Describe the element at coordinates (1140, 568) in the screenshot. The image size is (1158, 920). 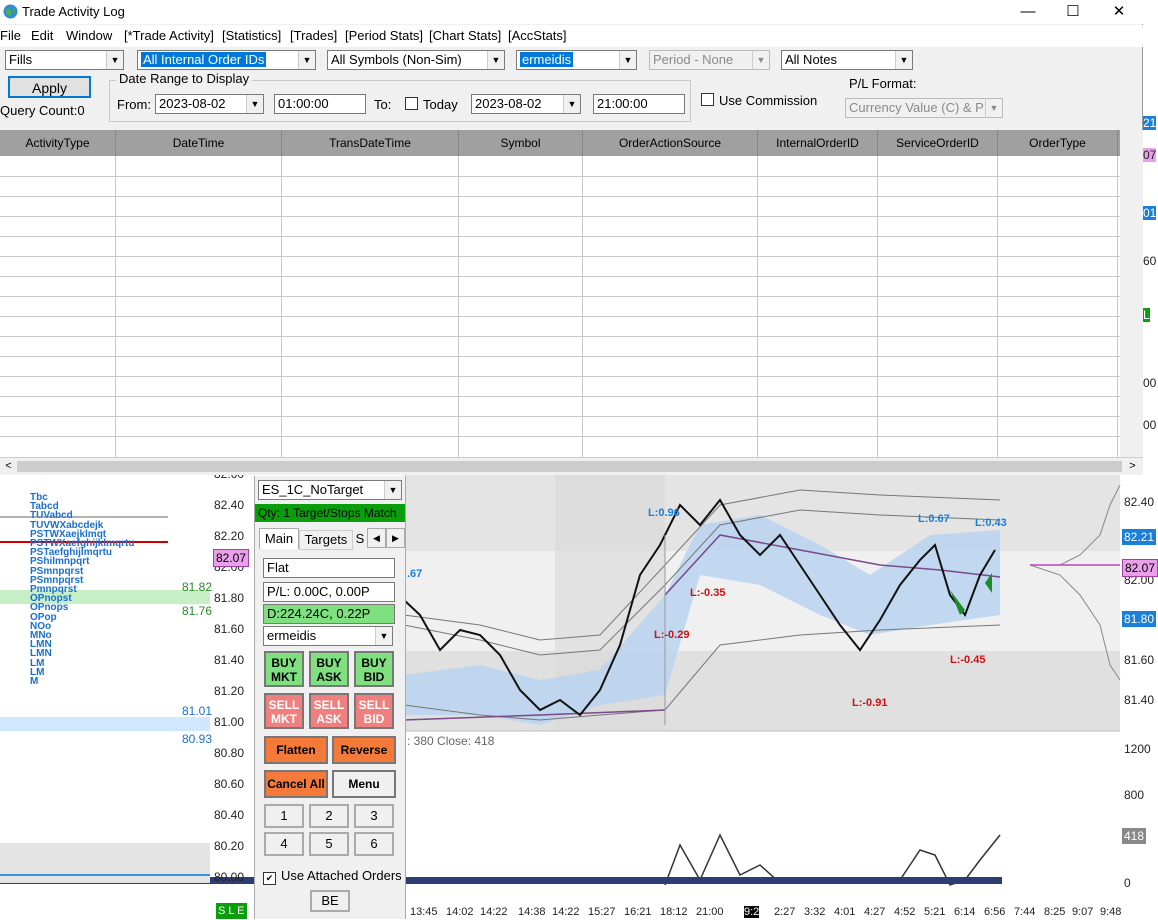
I see `current-price-tag-right: 82.07` at that location.